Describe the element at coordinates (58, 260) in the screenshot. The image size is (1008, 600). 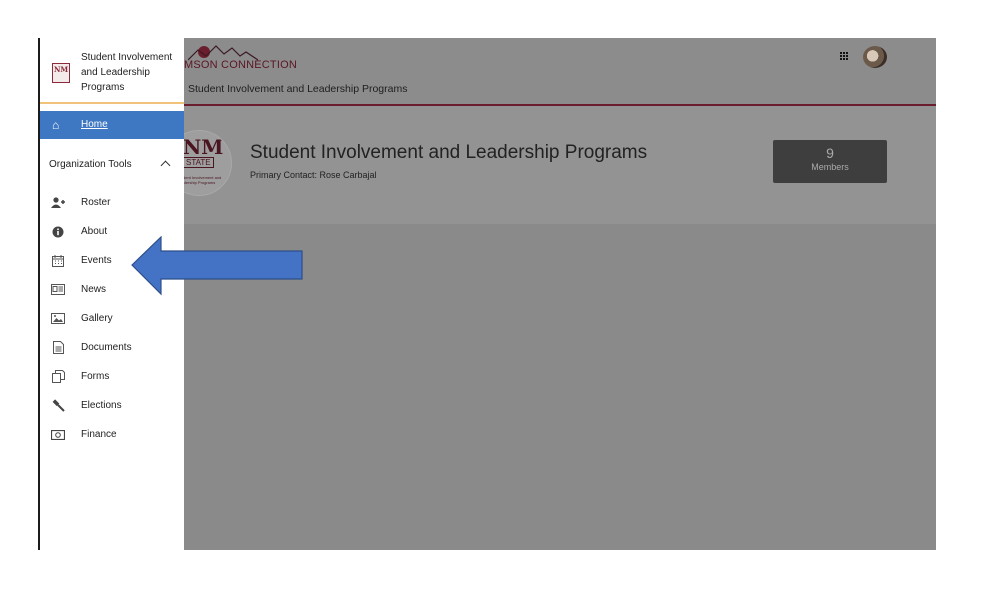
I see `calendar-icon` at that location.